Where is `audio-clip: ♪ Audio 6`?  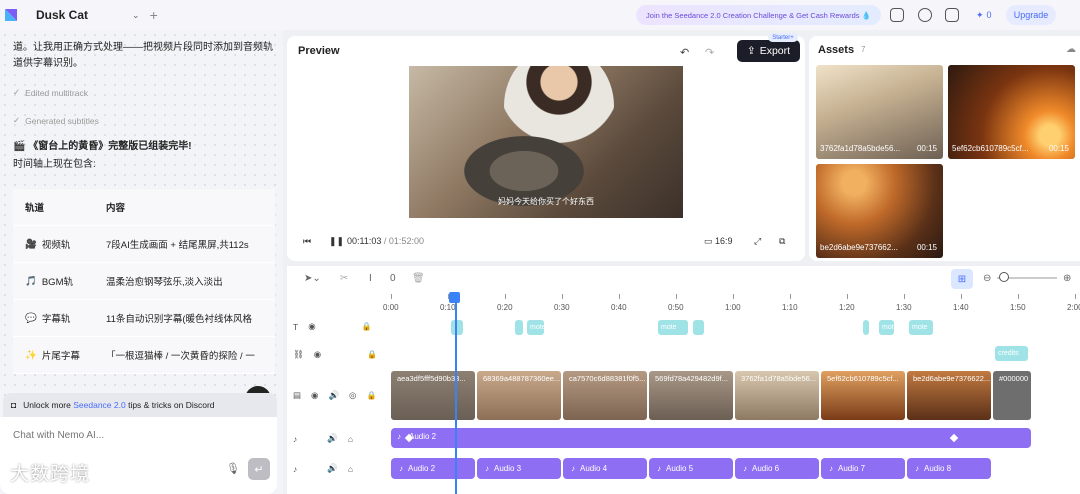 audio-clip: ♪ Audio 6 is located at coordinates (777, 468).